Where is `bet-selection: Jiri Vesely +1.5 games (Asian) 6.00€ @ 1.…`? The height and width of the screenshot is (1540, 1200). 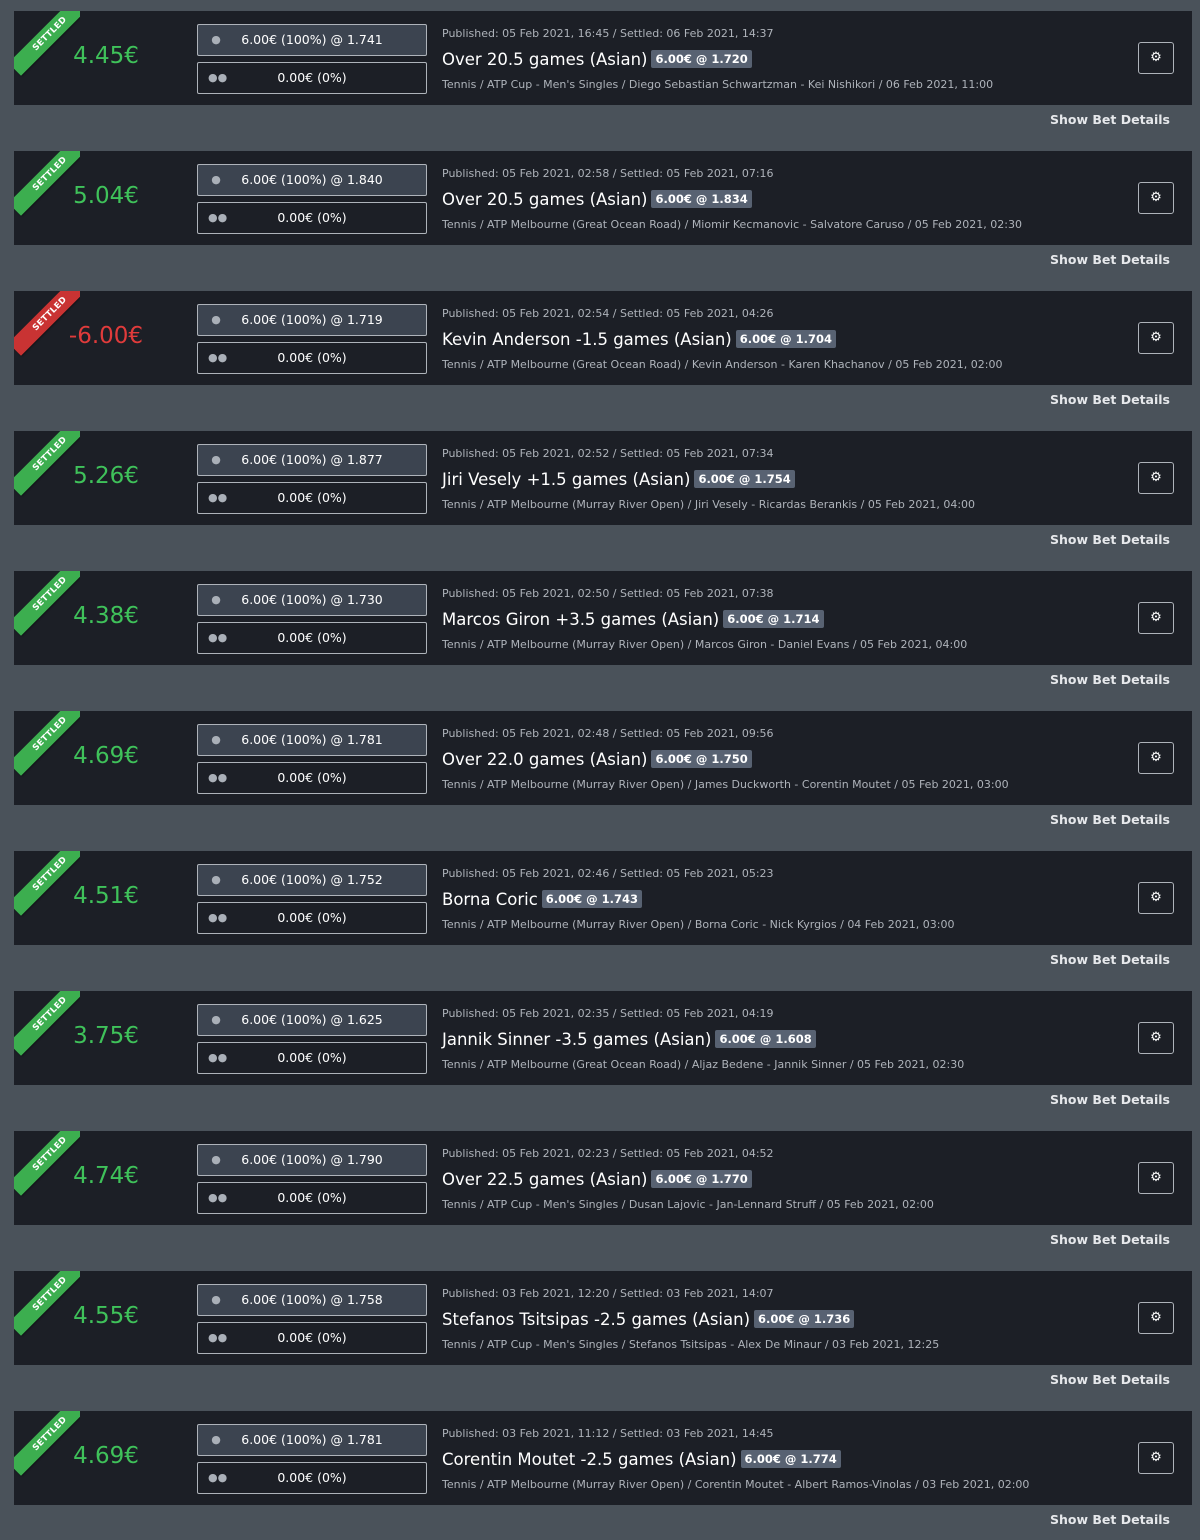
bet-selection: Jiri Vesely +1.5 games (Asian) 6.00€ @ 1.… is located at coordinates (618, 480).